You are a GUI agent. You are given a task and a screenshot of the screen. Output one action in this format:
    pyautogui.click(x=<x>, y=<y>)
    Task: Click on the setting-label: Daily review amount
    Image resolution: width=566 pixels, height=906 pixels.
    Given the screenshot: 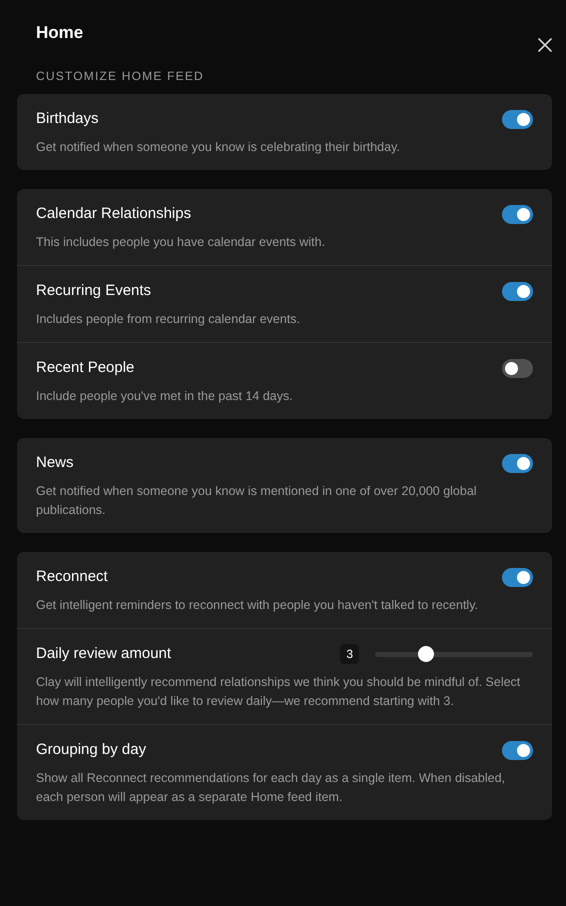 What is the action you would take?
    pyautogui.click(x=104, y=654)
    